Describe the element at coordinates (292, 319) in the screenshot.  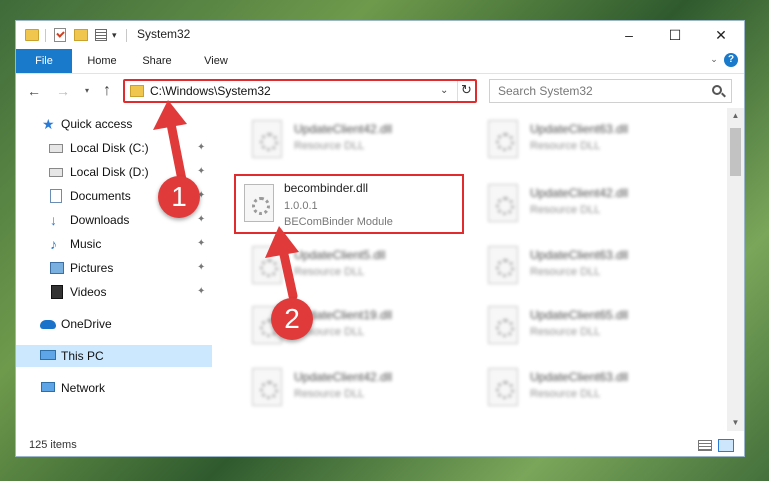
I see `step-marker-2: 2` at that location.